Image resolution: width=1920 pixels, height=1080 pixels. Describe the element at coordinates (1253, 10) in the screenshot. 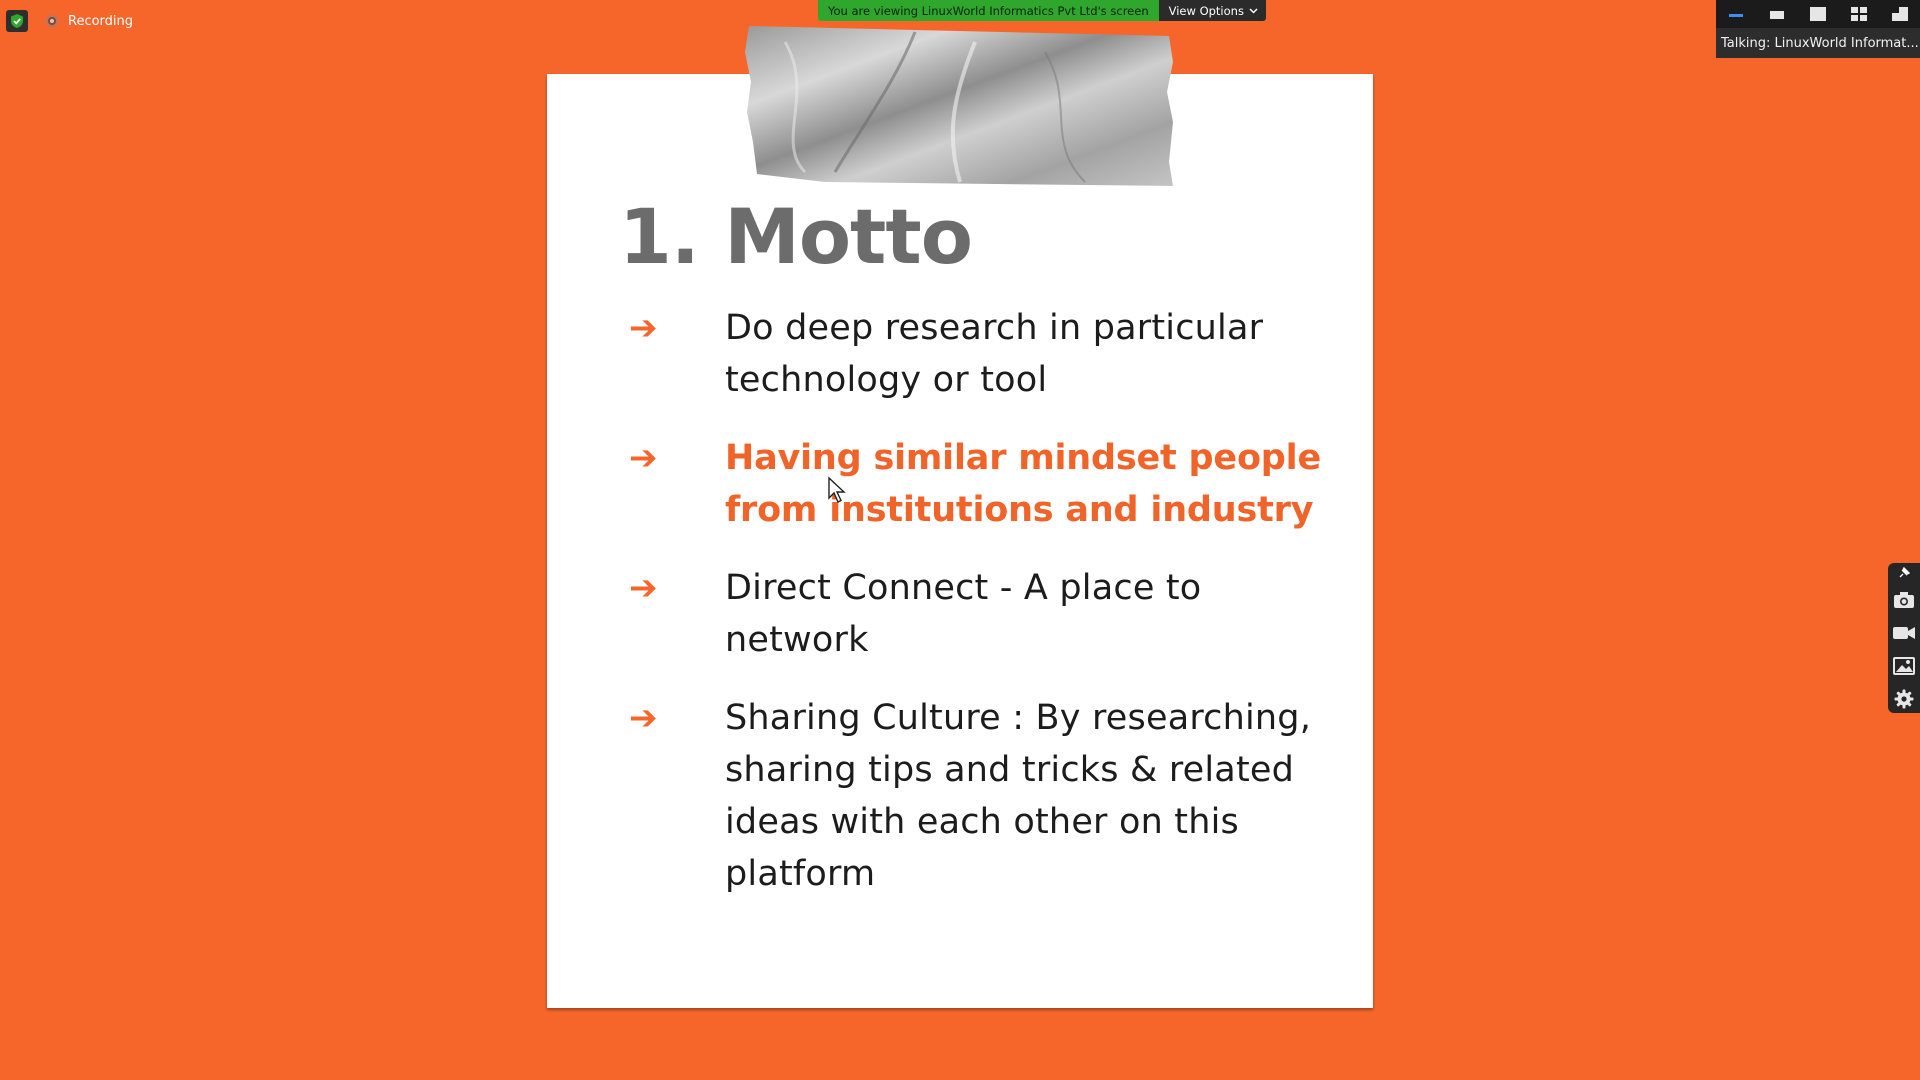

I see `chevron-down-icon` at that location.